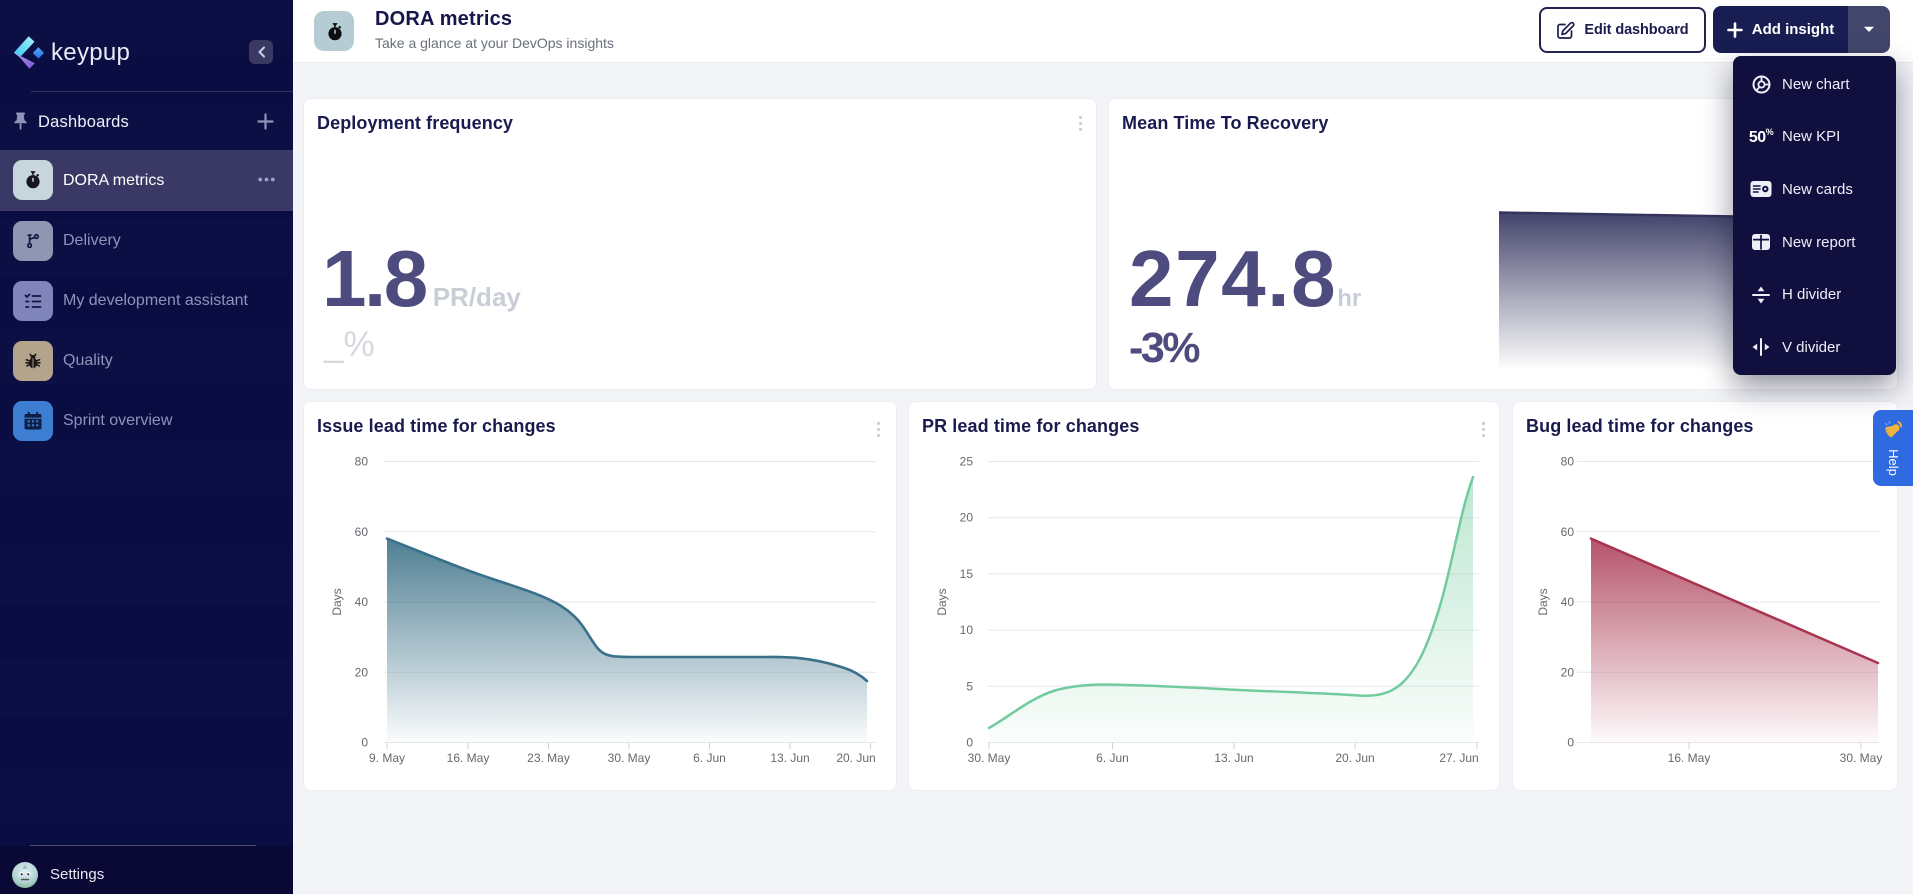  I want to click on svg-text: 25, so click(967, 462).